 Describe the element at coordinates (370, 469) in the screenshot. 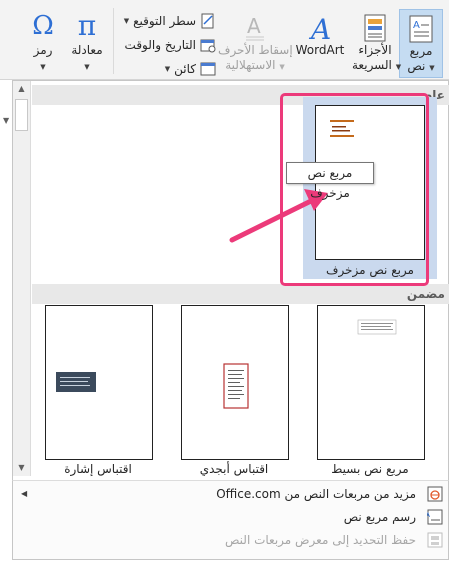

I see `gallery-item-caption: مربع نص بسيط` at that location.